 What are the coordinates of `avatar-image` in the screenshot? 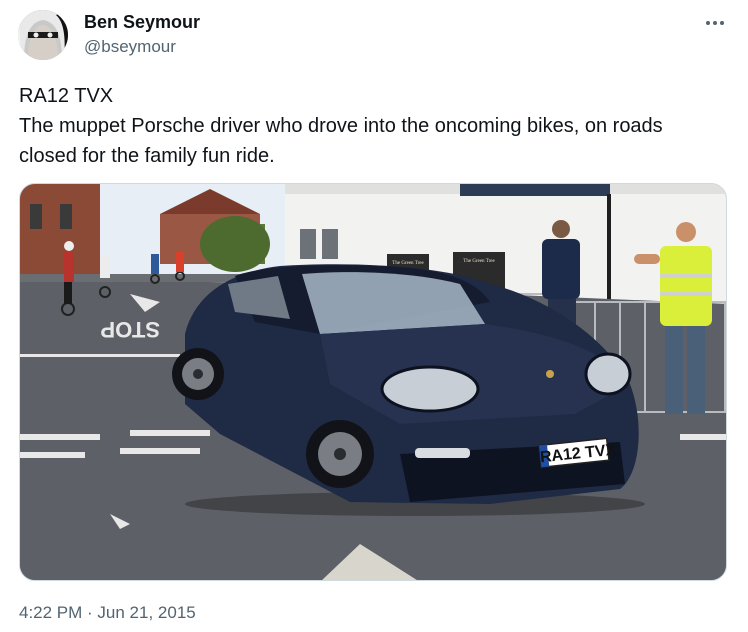 It's located at (43, 35).